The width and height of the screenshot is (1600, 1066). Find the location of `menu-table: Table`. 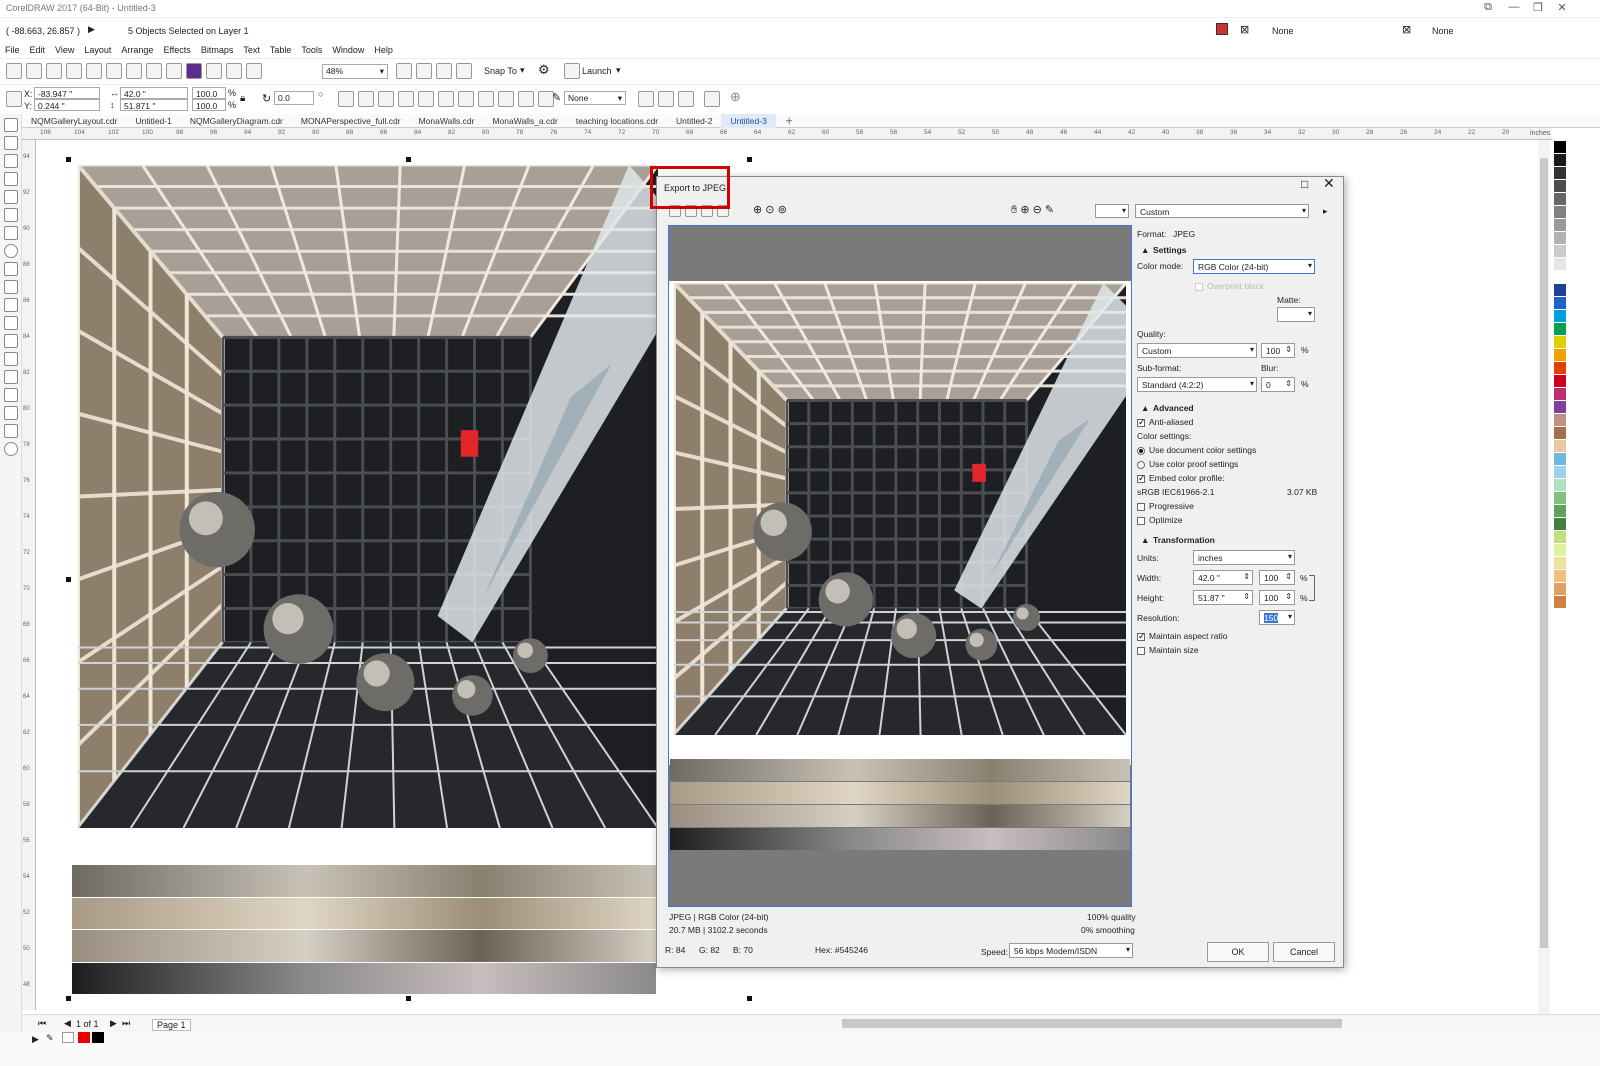

menu-table: Table is located at coordinates (281, 50).